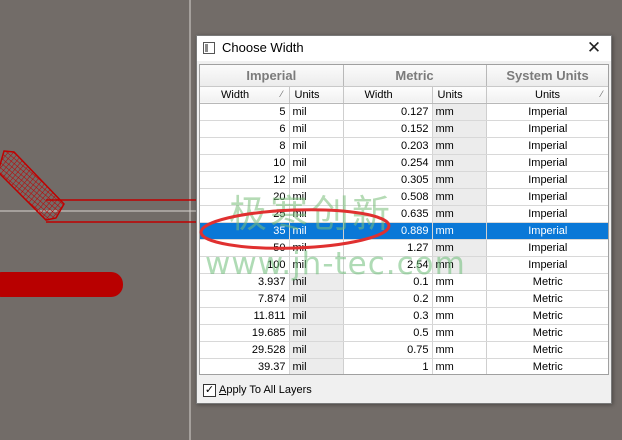 The width and height of the screenshot is (622, 440). Describe the element at coordinates (404, 366) in the screenshot. I see `table-row: 39.37 mil 1 mm Metric` at that location.